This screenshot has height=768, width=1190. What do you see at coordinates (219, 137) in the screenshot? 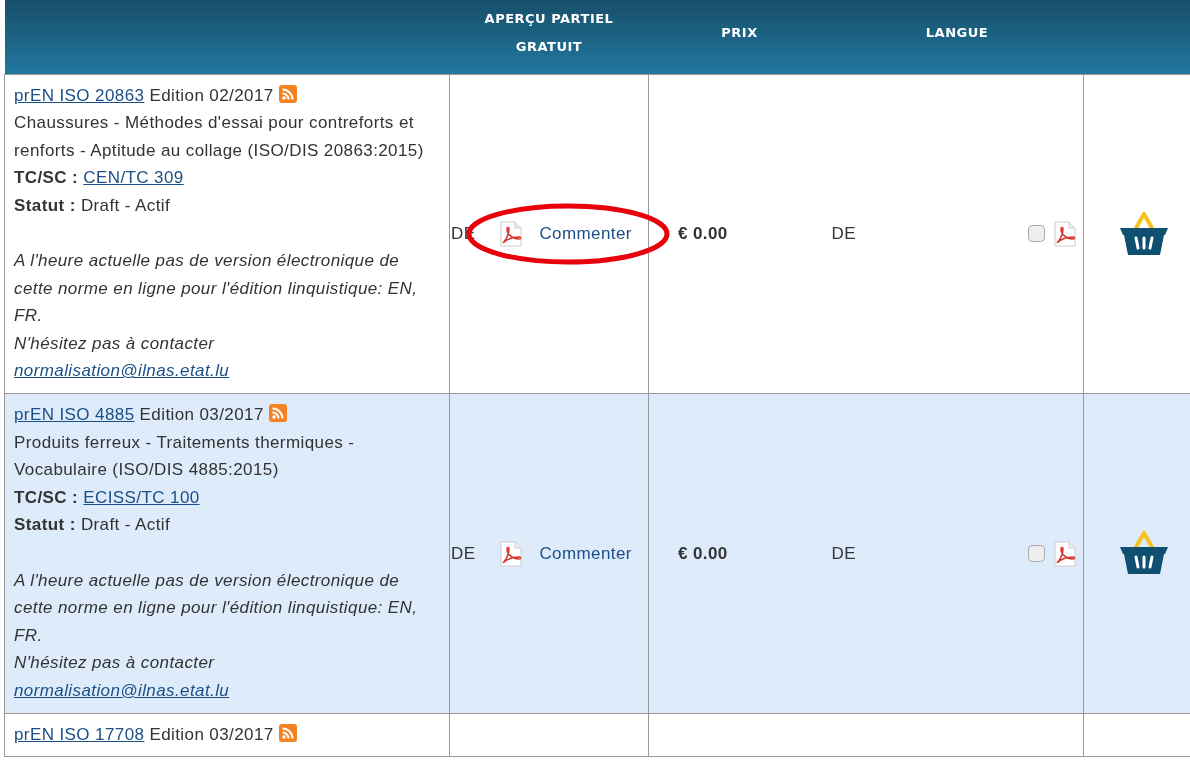
I see `standard-title: Chaussures - Méthodes d'essai pour contreforts et renforts - Aptitude au collage (ISO/DIS 20863:2015)` at bounding box center [219, 137].